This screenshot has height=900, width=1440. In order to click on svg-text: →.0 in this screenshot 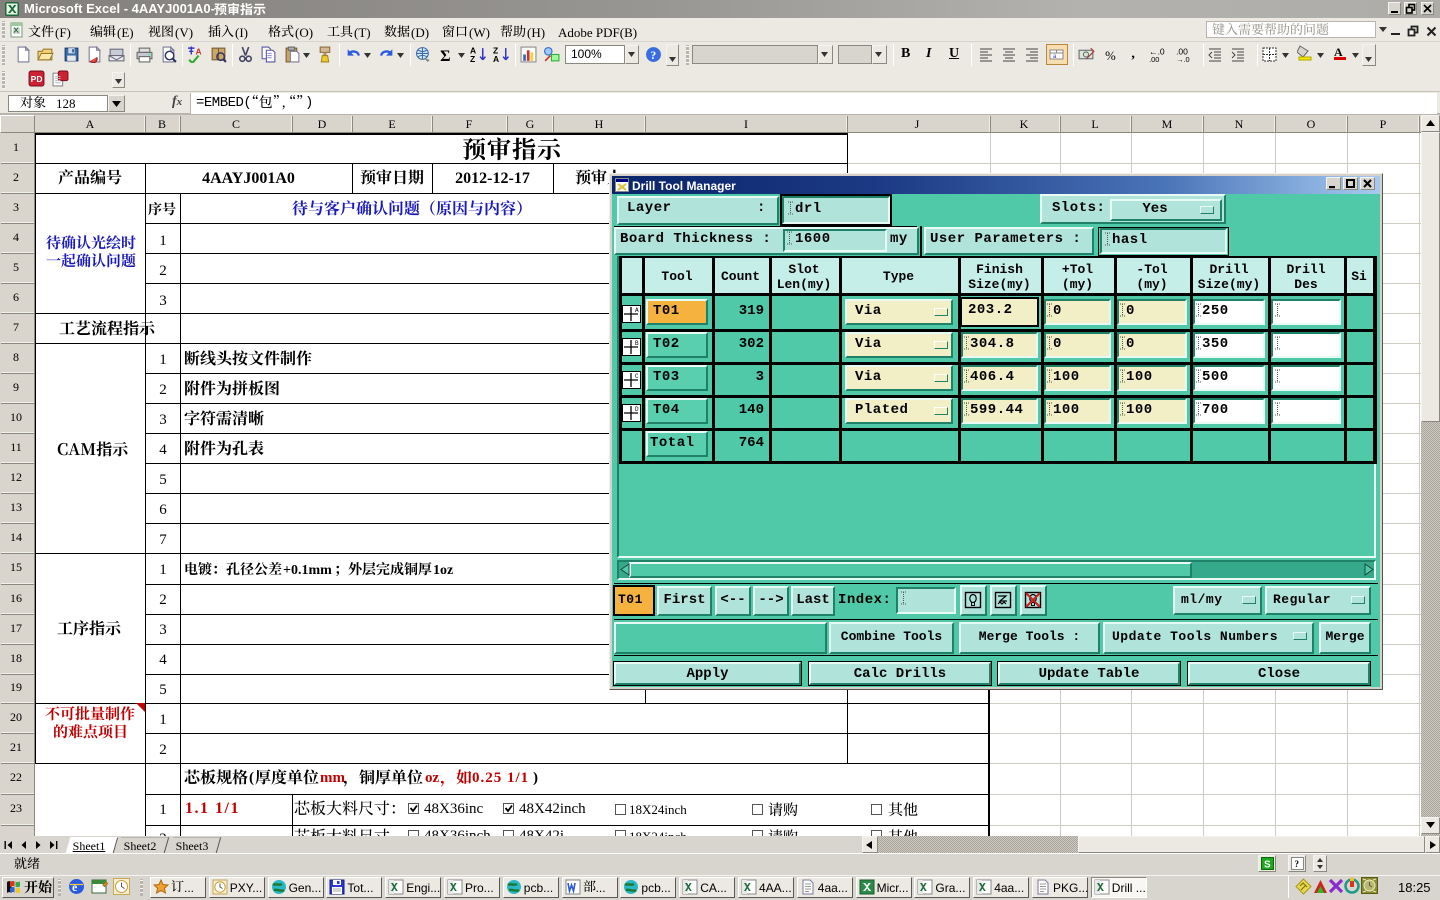, I will do `click(1183, 59)`.